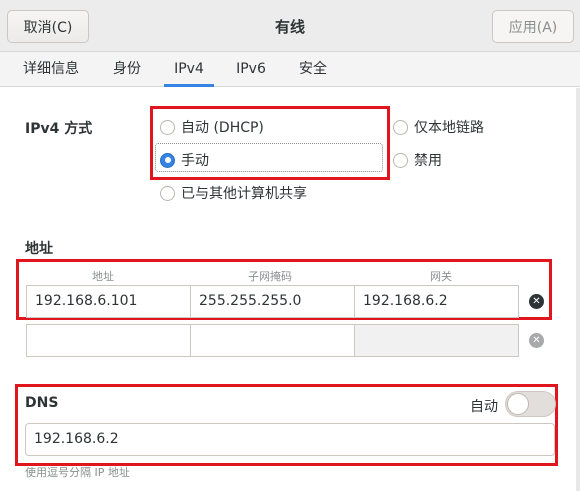  Describe the element at coordinates (167, 160) in the screenshot. I see `radio-checked-icon` at that location.